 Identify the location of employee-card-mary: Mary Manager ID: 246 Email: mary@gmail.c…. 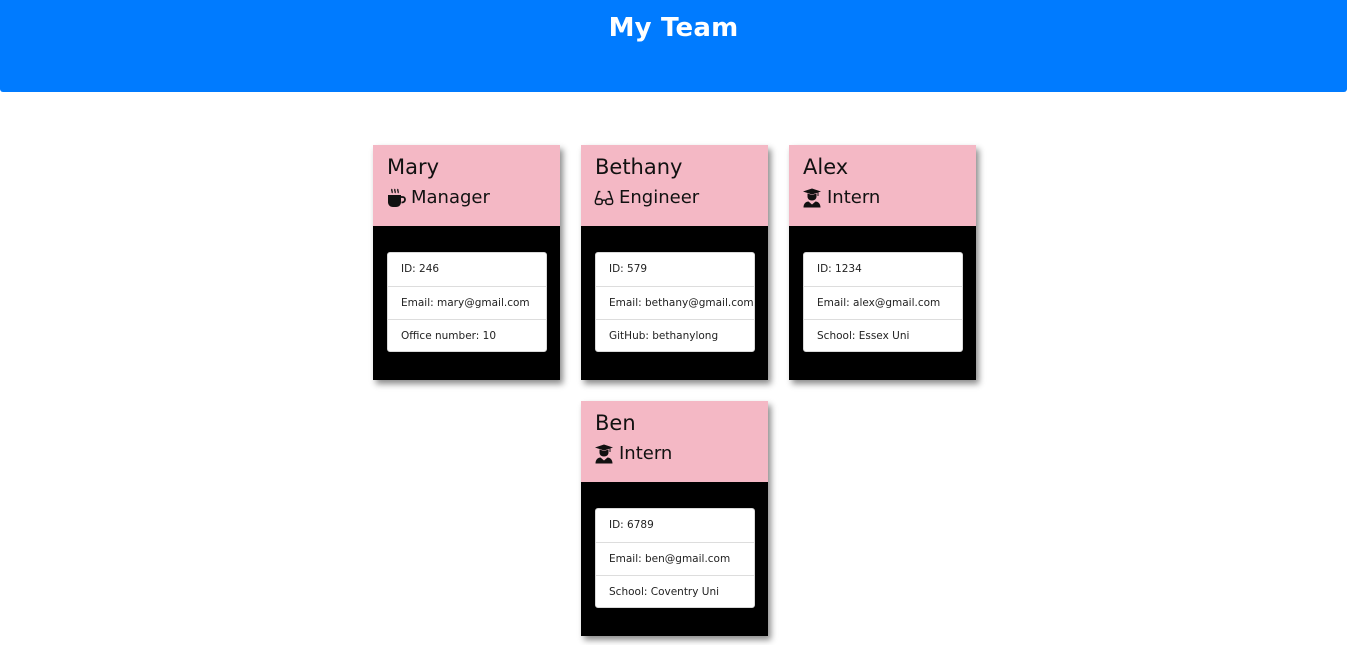
(466, 262).